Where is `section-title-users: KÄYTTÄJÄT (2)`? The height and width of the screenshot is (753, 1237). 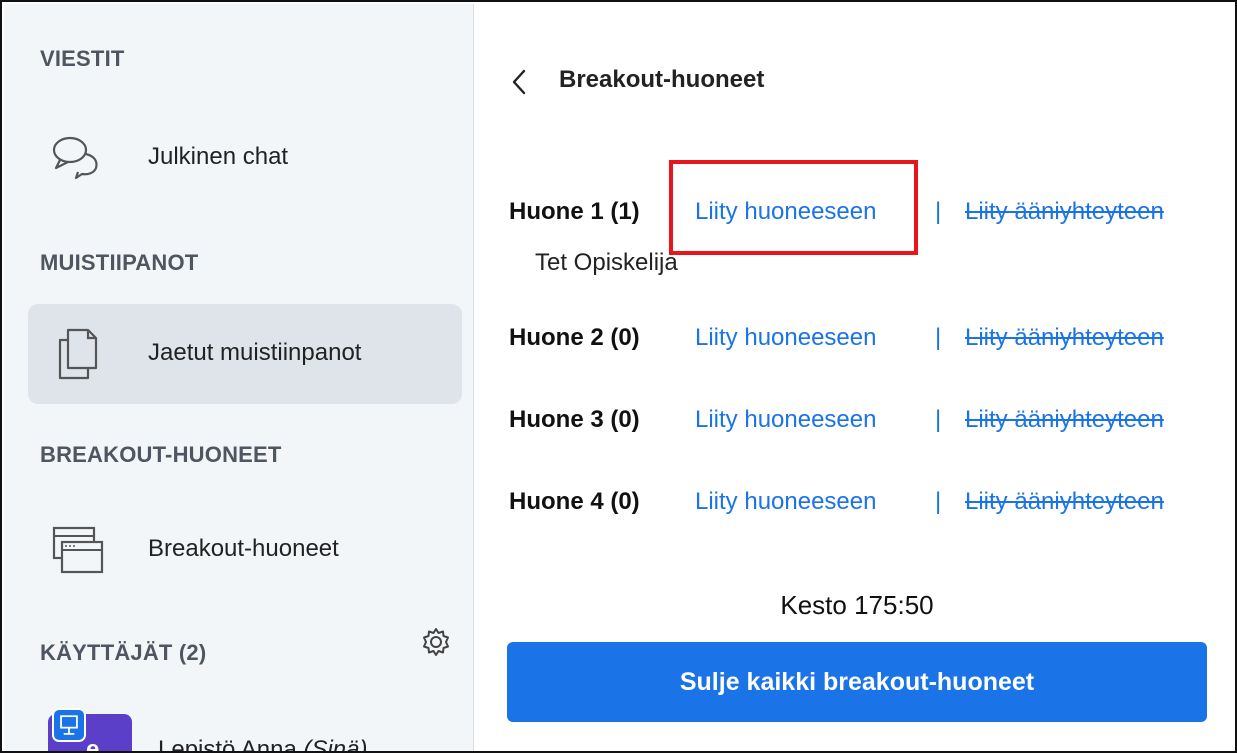 section-title-users: KÄYTTÄJÄT (2) is located at coordinates (123, 652).